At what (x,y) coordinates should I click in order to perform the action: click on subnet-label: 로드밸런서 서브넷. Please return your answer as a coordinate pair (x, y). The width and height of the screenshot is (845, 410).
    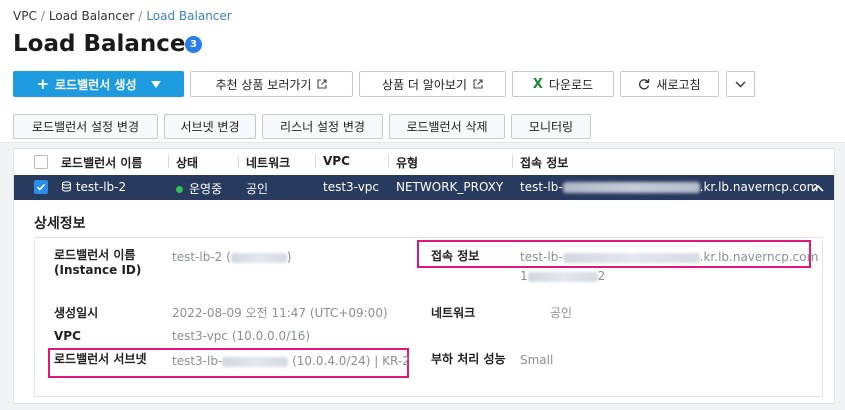
    Looking at the image, I should click on (100, 359).